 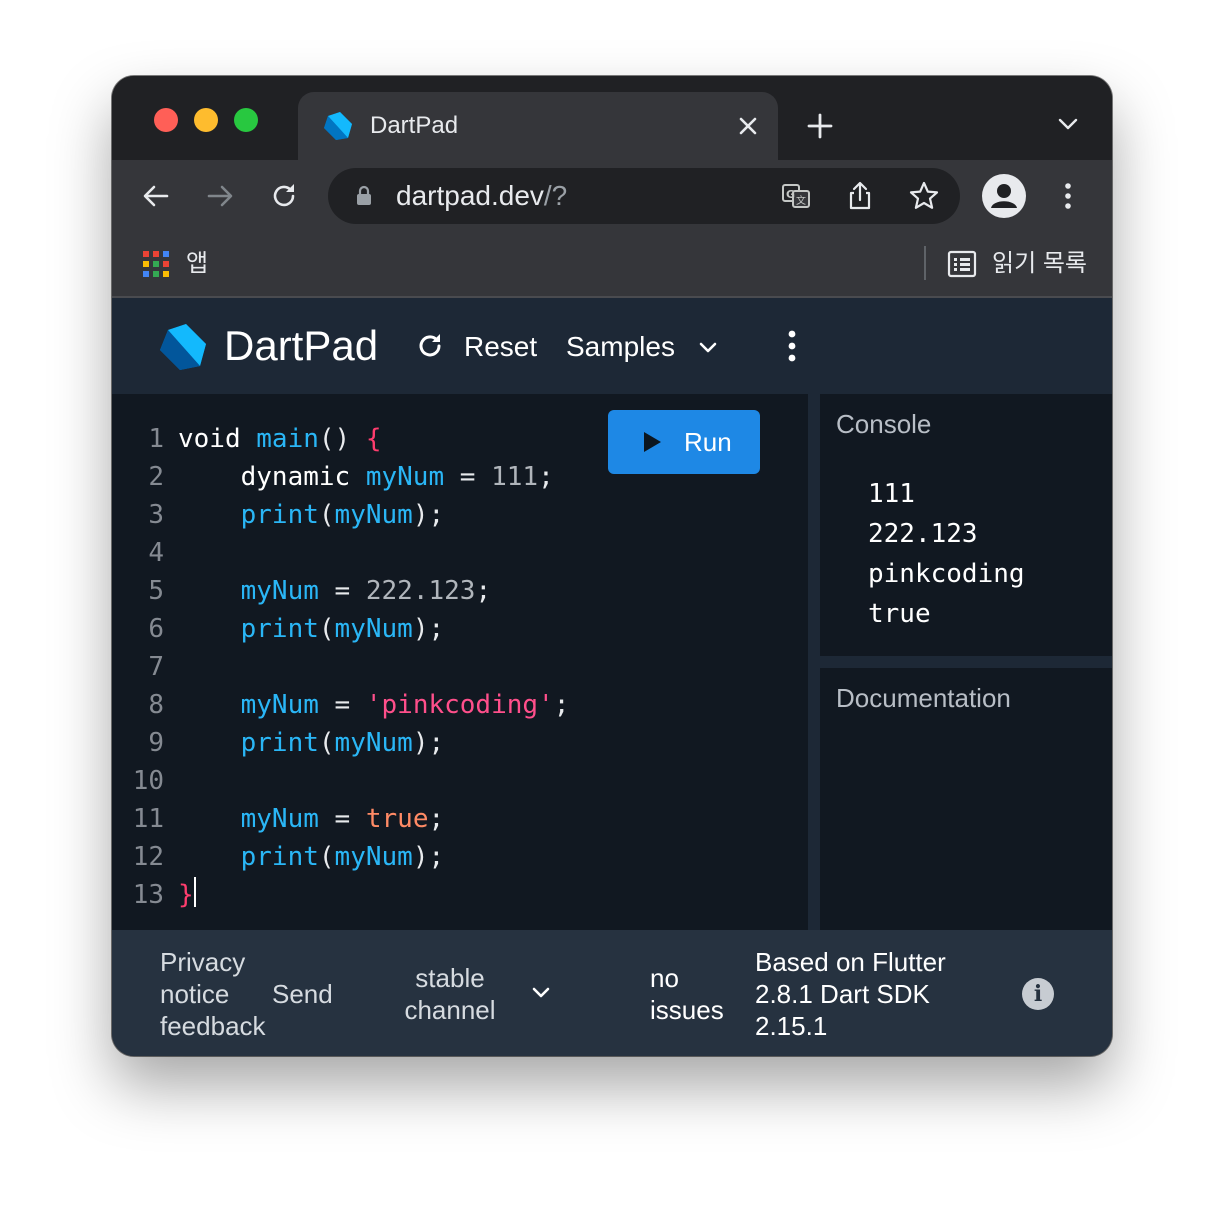 I want to click on play-icon, so click(x=652, y=442).